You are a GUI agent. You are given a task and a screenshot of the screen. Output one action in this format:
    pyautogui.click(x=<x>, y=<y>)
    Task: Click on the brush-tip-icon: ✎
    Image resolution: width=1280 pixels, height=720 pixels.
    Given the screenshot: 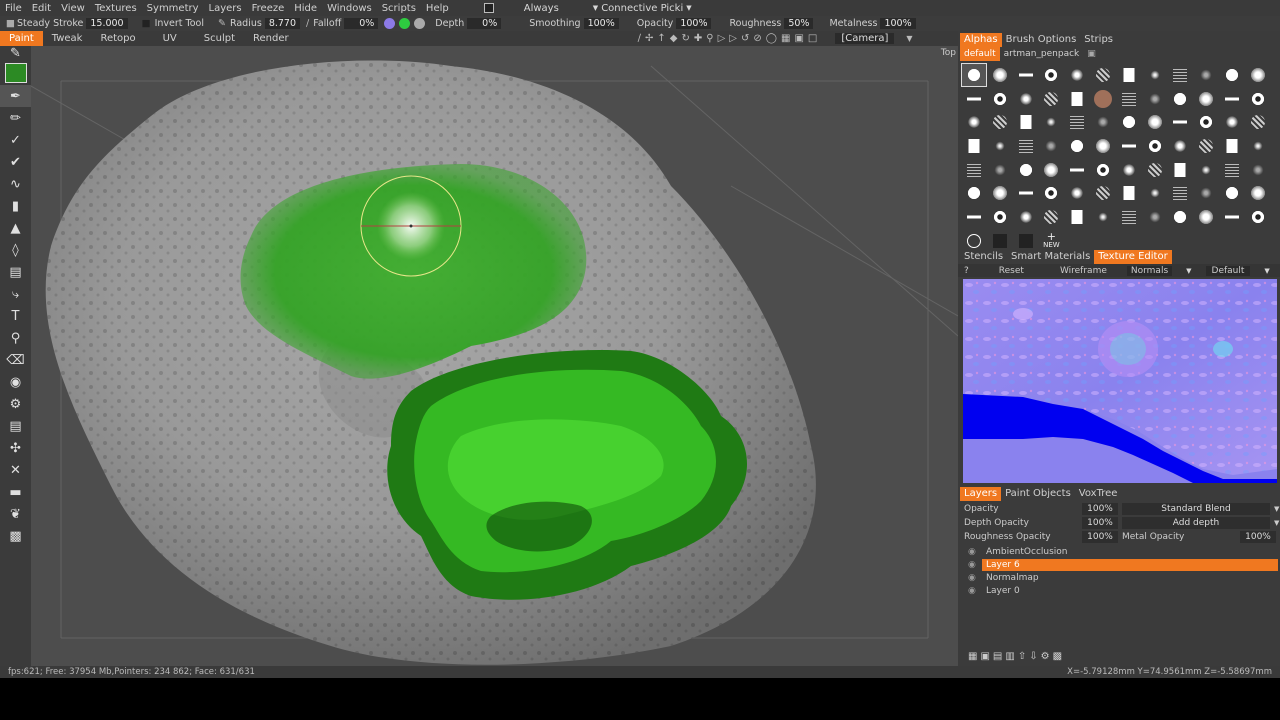 What is the action you would take?
    pyautogui.click(x=15, y=53)
    